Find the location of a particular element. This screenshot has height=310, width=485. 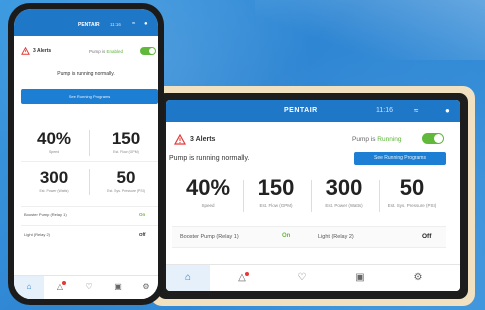

tablet-top-bar: PENTAIR 11:16 ≈ ● is located at coordinates (313, 111).